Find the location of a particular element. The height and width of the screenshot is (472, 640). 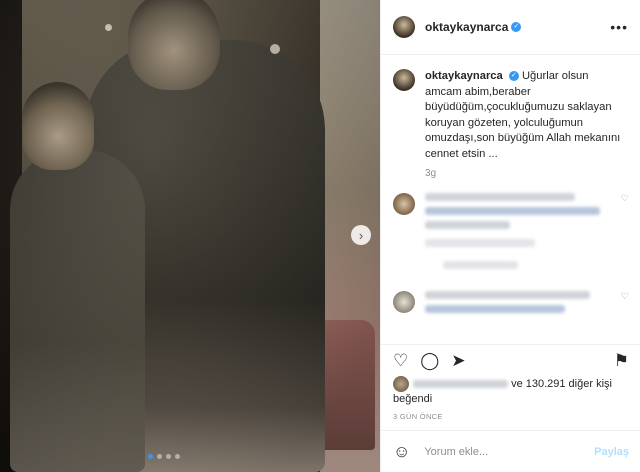

header-username: oktaykaynarca is located at coordinates (466, 27).